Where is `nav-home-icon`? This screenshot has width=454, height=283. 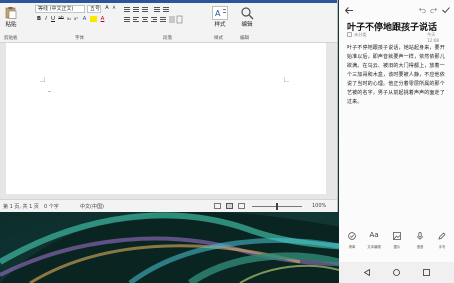
nav-home-icon is located at coordinates (396, 272).